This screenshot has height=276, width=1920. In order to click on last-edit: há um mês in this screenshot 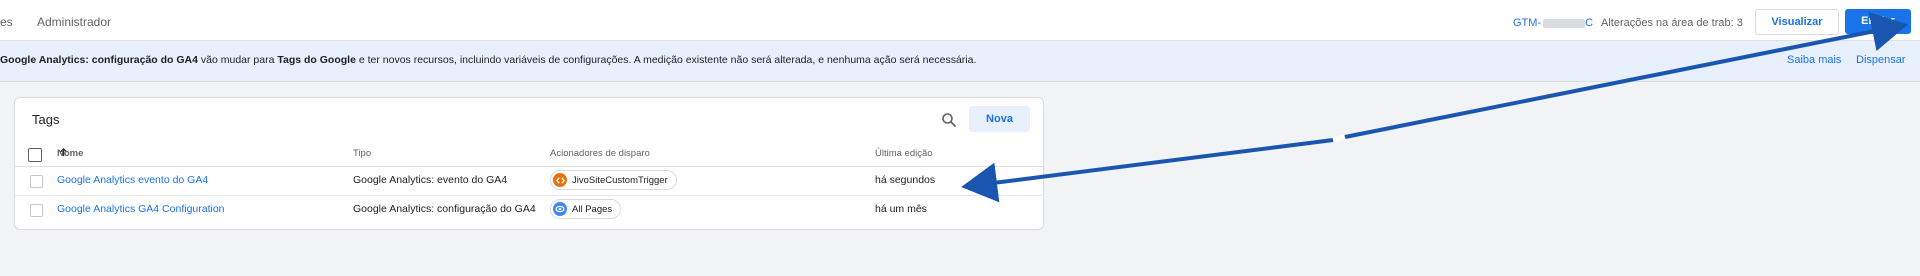, I will do `click(901, 209)`.